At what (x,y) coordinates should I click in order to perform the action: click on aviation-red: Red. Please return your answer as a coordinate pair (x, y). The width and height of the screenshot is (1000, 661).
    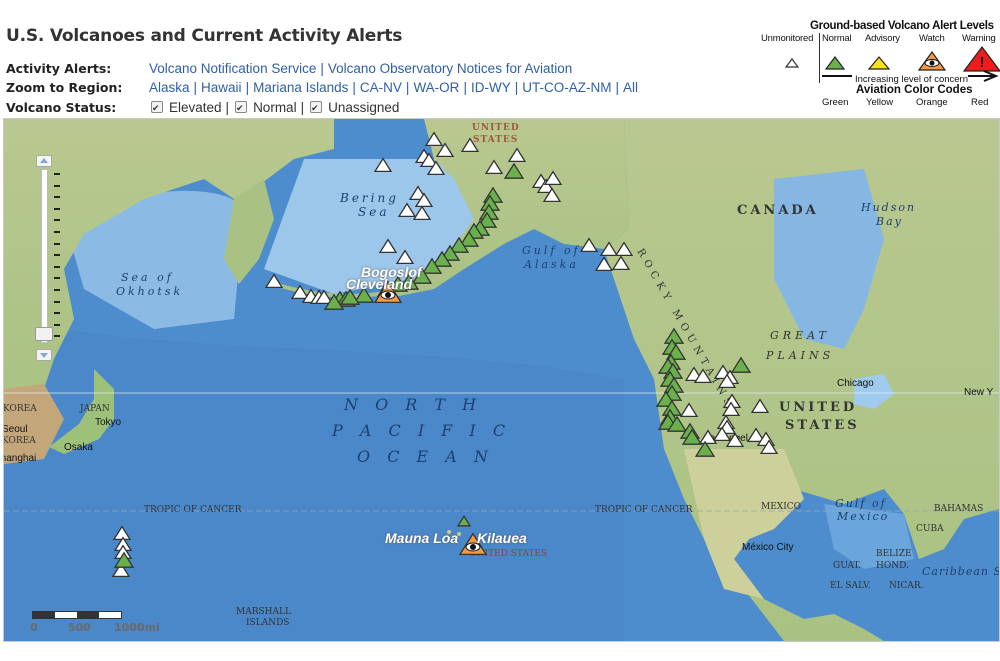
    Looking at the image, I should click on (980, 102).